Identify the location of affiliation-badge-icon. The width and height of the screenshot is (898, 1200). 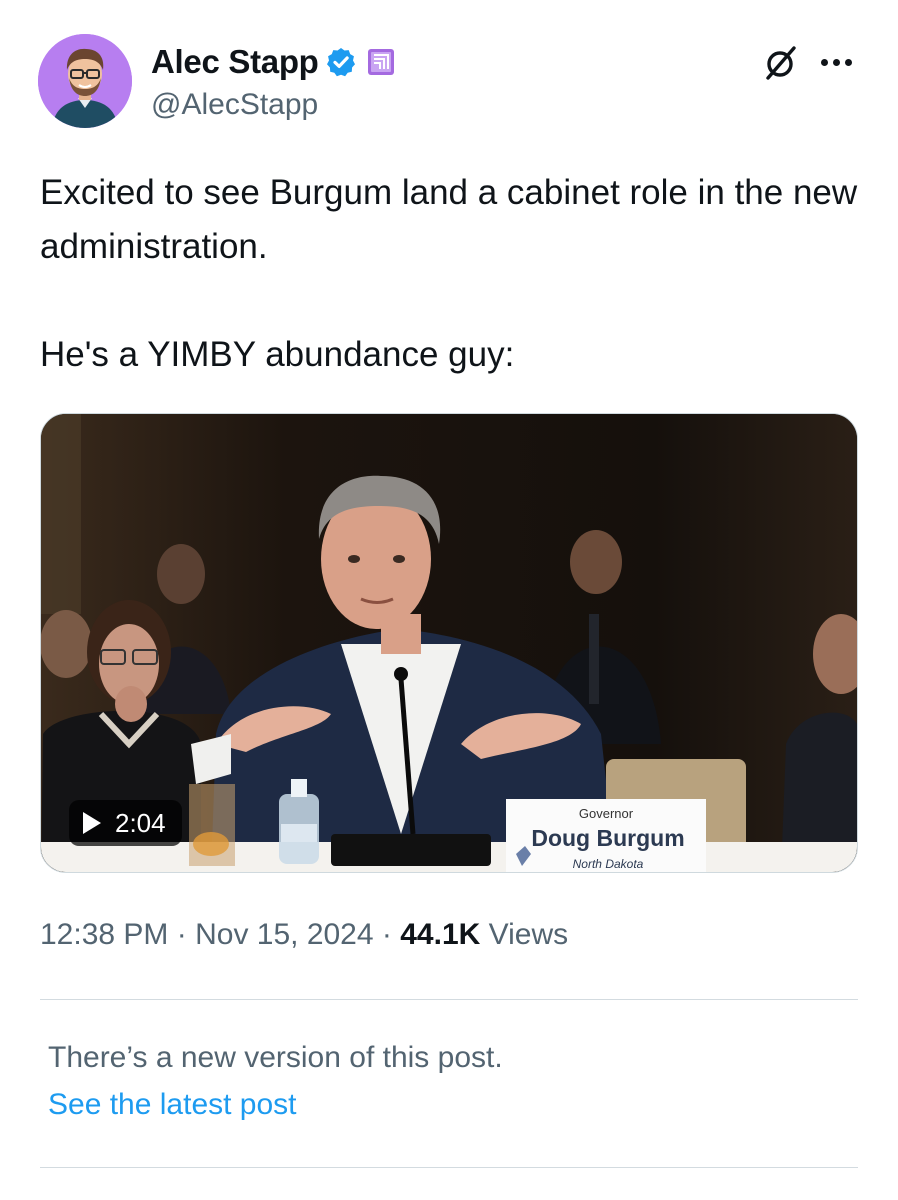
(381, 62).